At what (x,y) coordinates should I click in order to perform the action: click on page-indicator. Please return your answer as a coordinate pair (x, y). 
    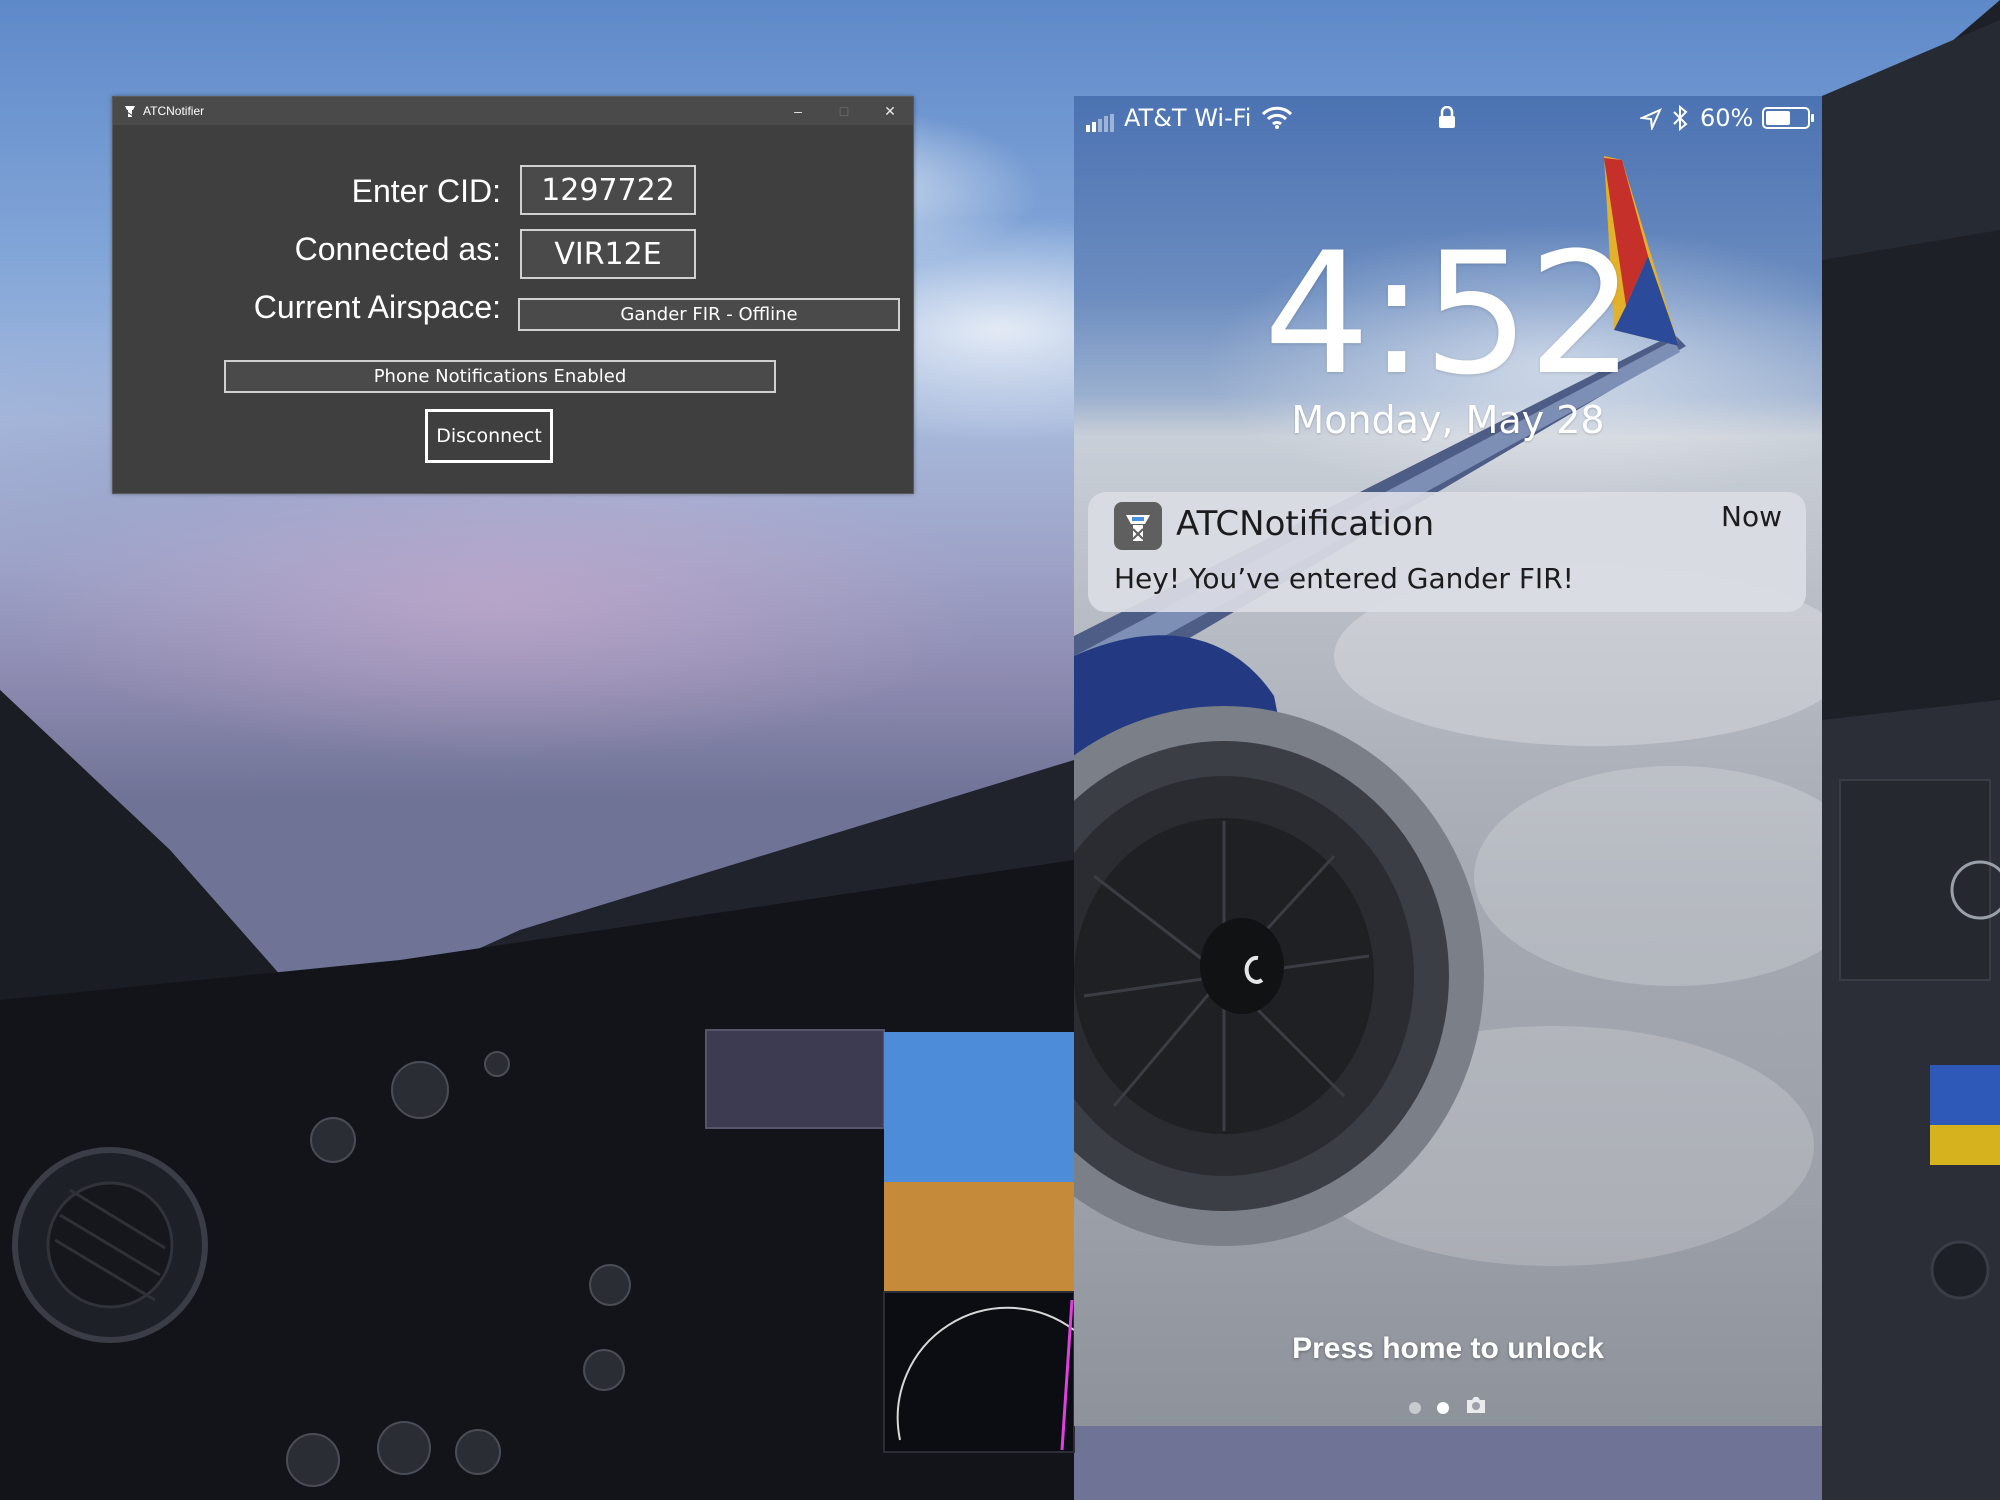
    Looking at the image, I should click on (1448, 1407).